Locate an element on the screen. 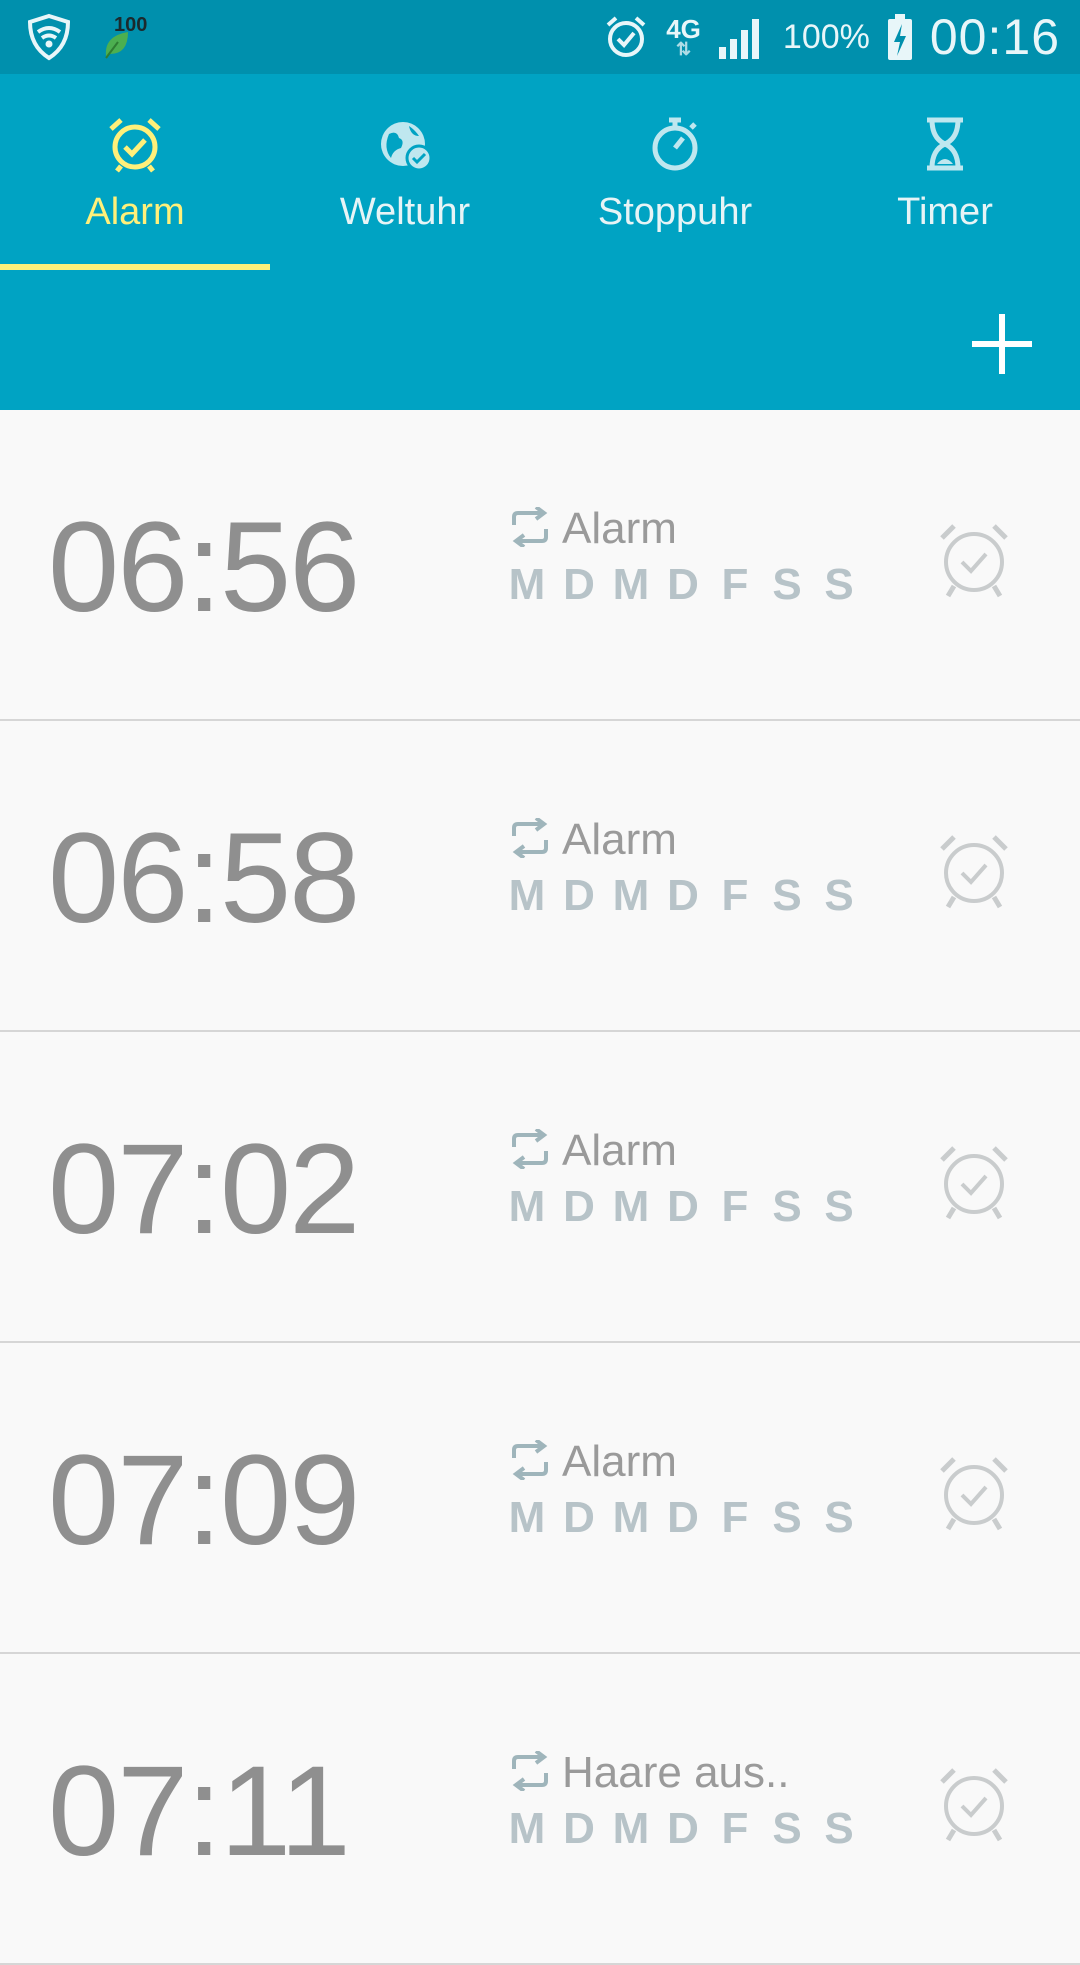 The height and width of the screenshot is (1965, 1080). alarm-meta: Haare aus.. M D M D F S S is located at coordinates (683, 1801).